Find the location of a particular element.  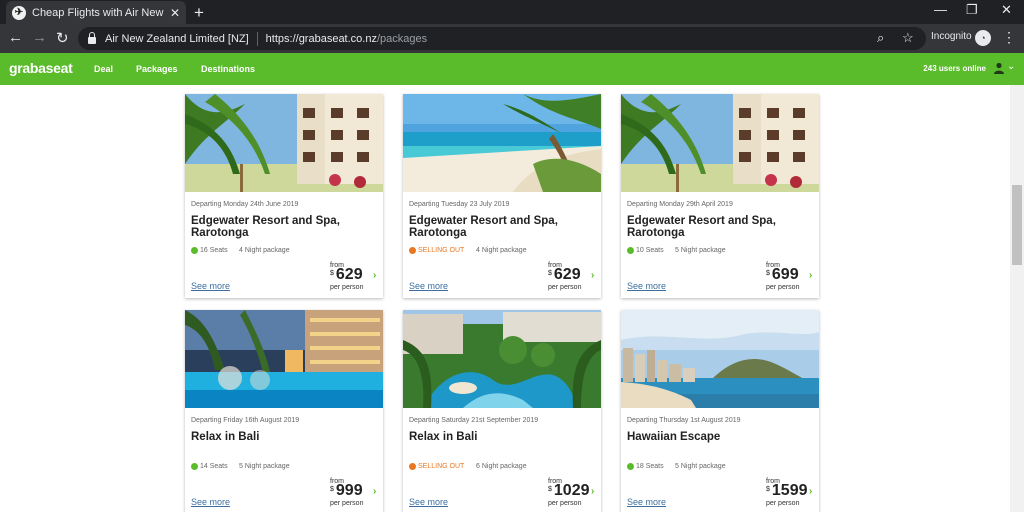

package-title: Hawaiian Escape is located at coordinates (717, 437).